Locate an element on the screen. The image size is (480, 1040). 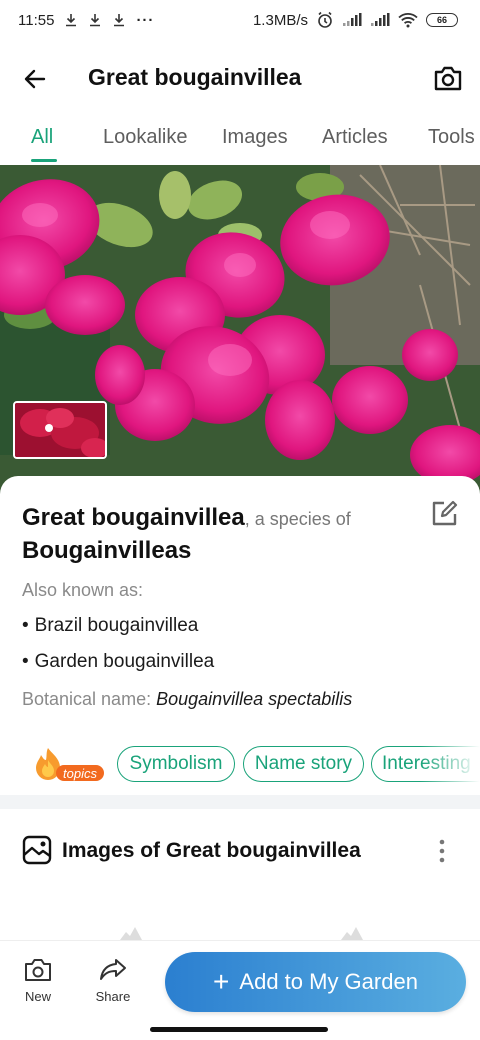
add-to-garden-button: + Add to My Garden is located at coordinates (315, 982).